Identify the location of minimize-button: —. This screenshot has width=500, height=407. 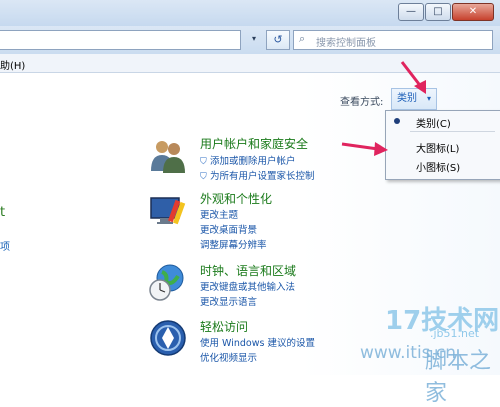
(411, 12).